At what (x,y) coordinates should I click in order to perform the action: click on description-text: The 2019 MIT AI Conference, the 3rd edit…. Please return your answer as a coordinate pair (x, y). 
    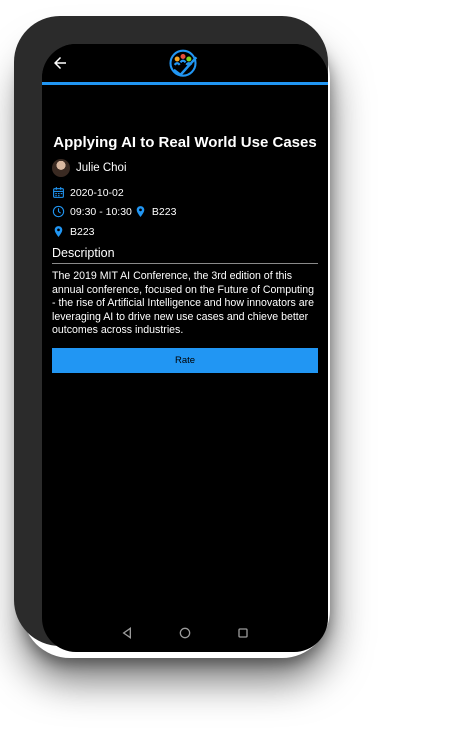
    Looking at the image, I should click on (183, 303).